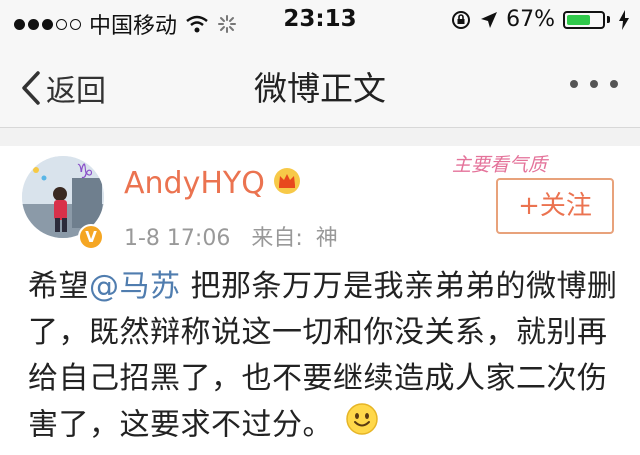 The width and height of the screenshot is (640, 455). I want to click on rotation-lock-icon, so click(461, 19).